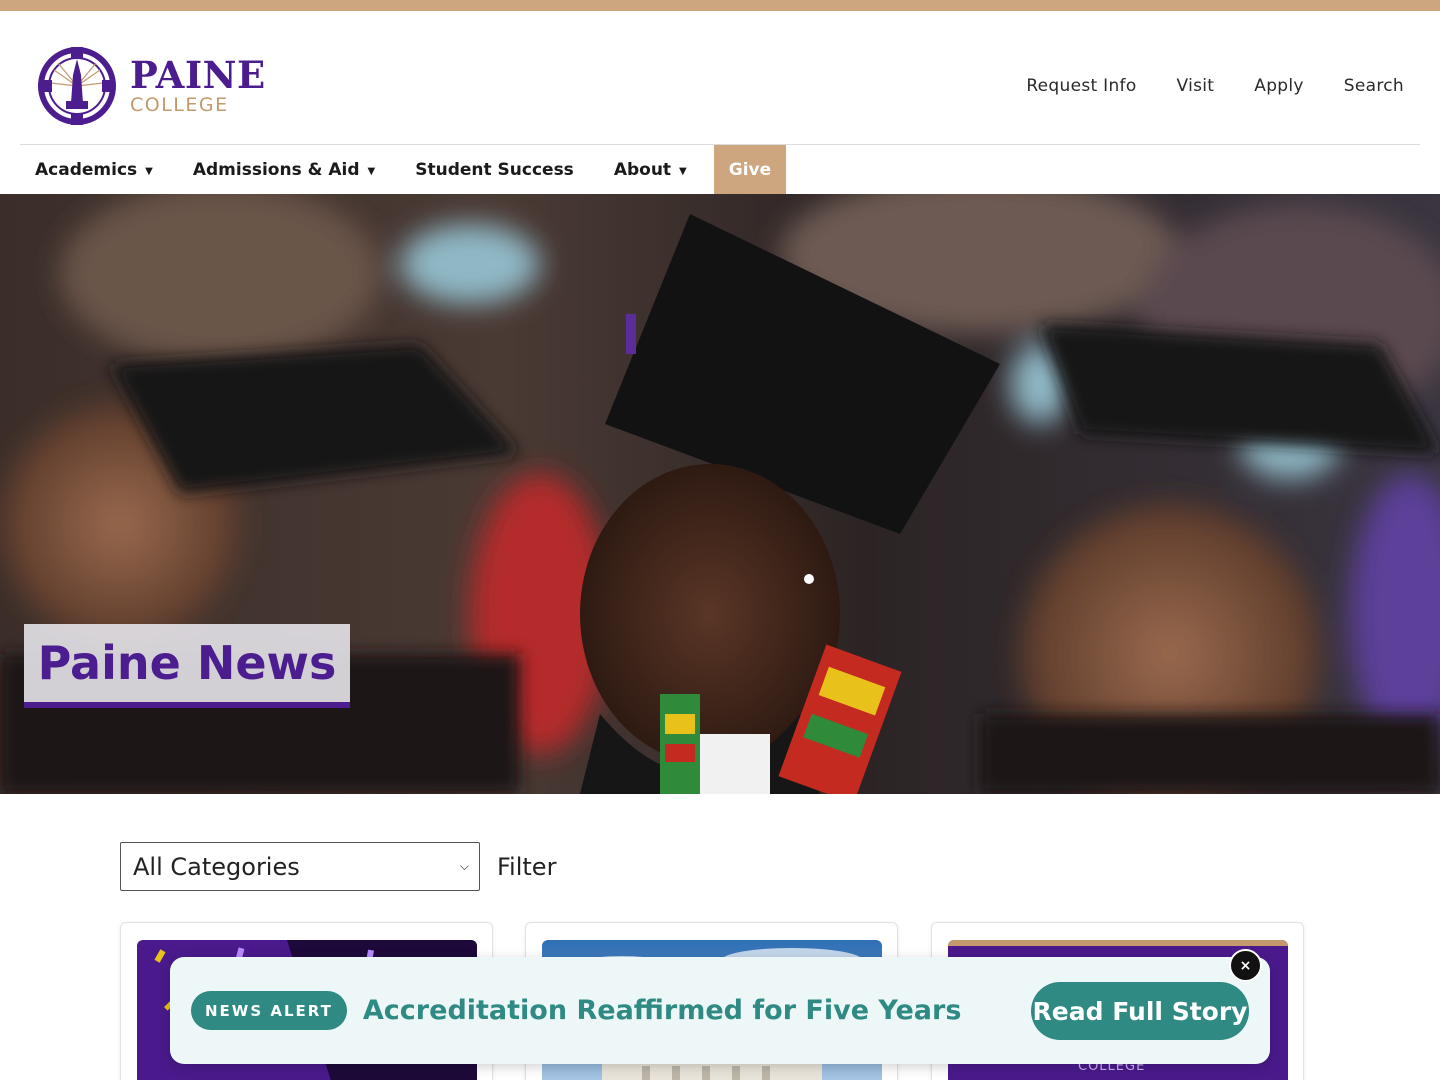 The height and width of the screenshot is (1080, 1440). Describe the element at coordinates (662, 1010) in the screenshot. I see `news-alert-headline: Accreditation Reaffirmed for Five Years` at that location.